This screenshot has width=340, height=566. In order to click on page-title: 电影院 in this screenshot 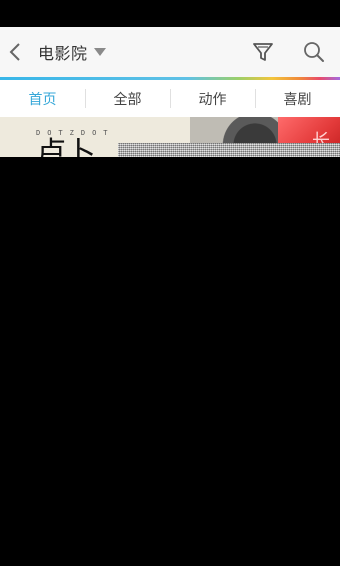, I will do `click(63, 53)`.